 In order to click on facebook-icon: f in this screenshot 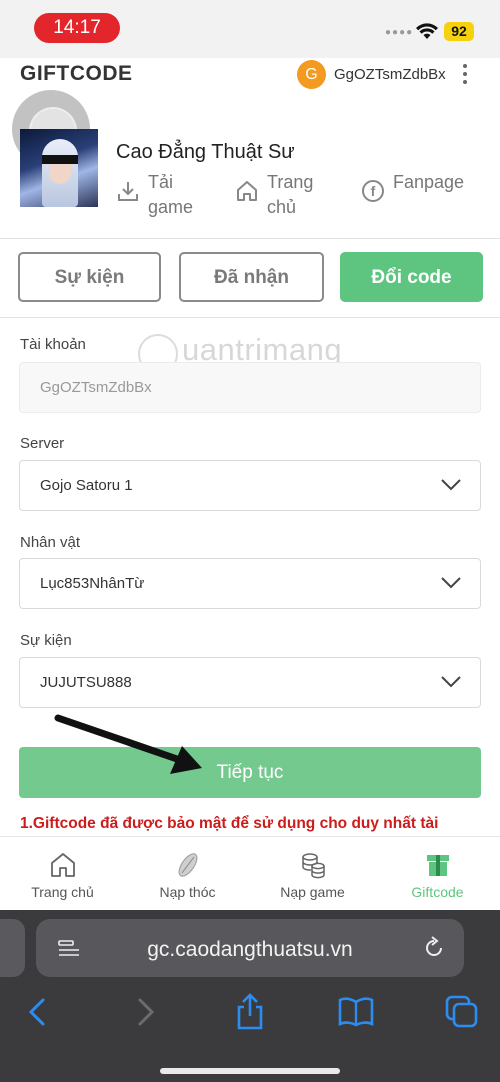, I will do `click(373, 191)`.